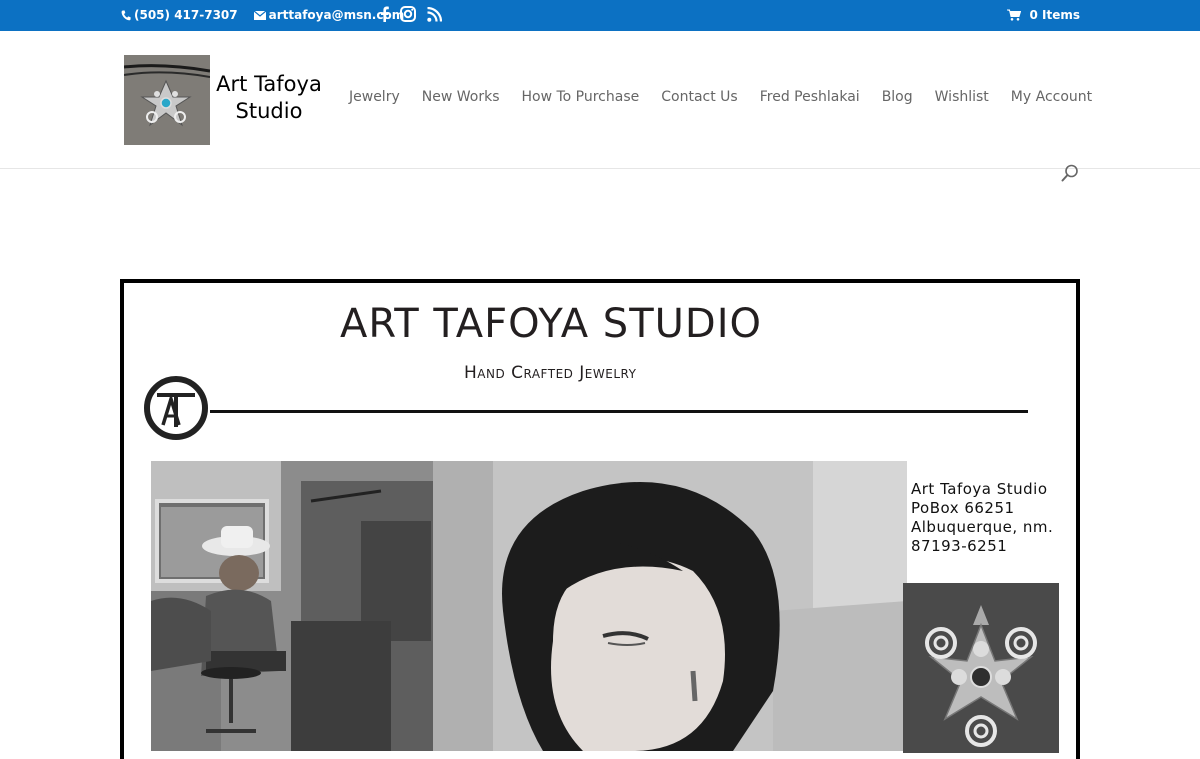  I want to click on nav-wishlist: Wishlist, so click(962, 97).